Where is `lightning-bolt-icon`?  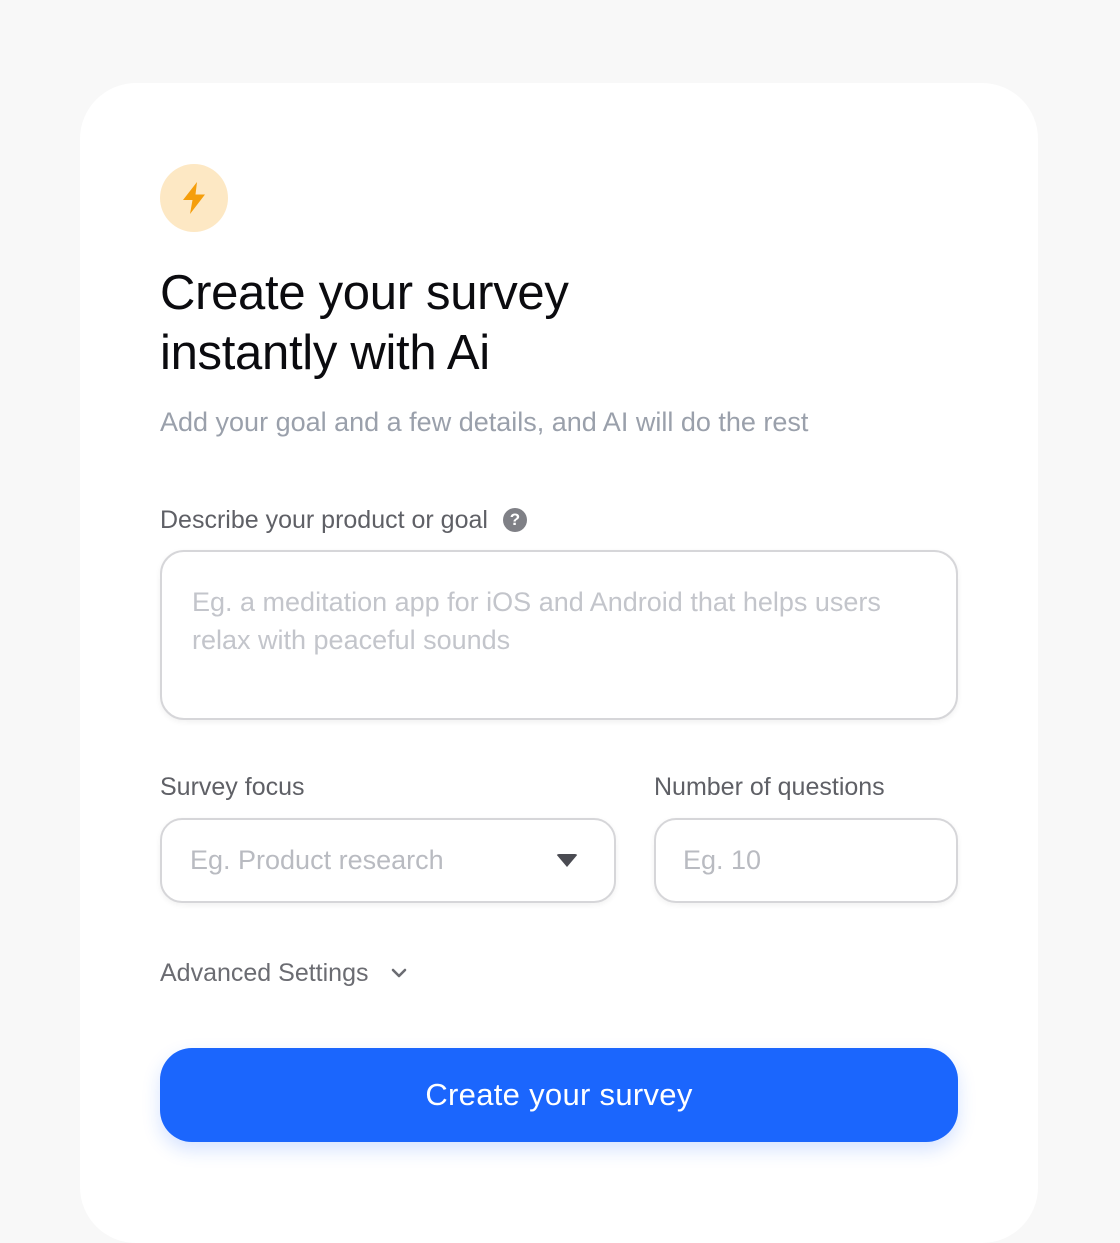
lightning-bolt-icon is located at coordinates (194, 198).